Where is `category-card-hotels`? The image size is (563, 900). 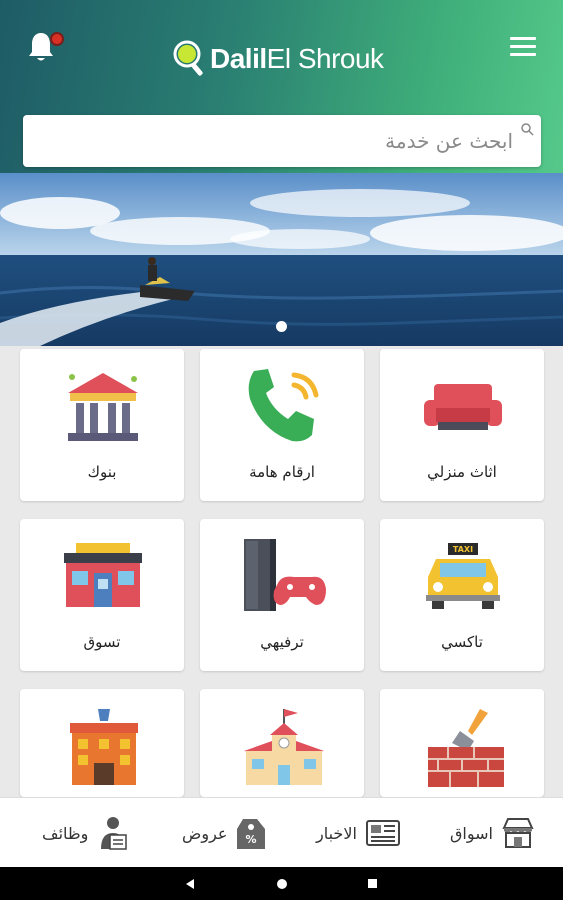
category-card-hotels is located at coordinates (102, 743).